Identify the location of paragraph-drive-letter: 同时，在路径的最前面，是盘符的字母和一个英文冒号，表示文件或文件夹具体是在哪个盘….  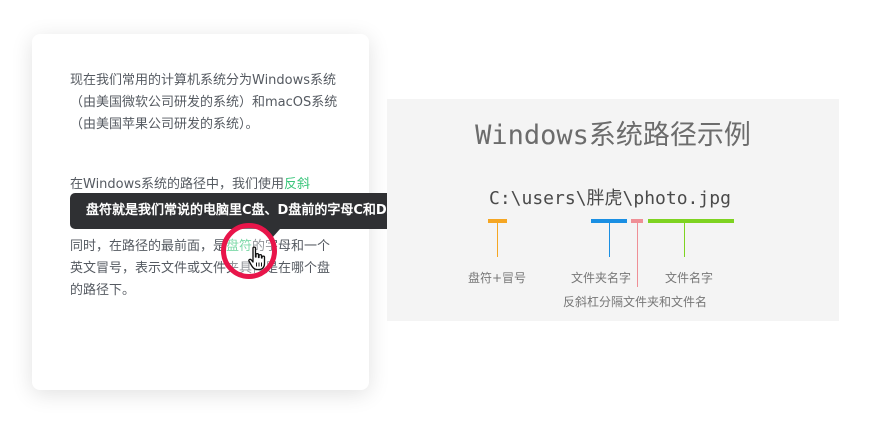
(204, 269).